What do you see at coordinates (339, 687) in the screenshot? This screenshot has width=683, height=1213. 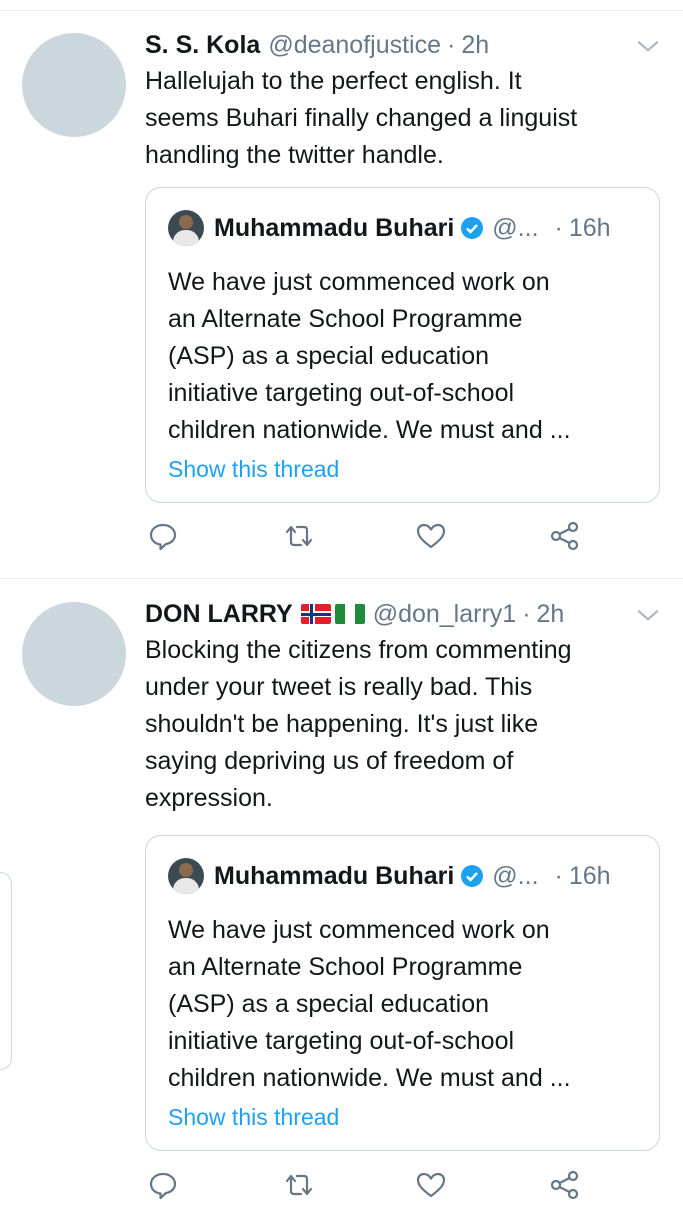 I see `tweet-text-line: under your tweet is really bad. This` at bounding box center [339, 687].